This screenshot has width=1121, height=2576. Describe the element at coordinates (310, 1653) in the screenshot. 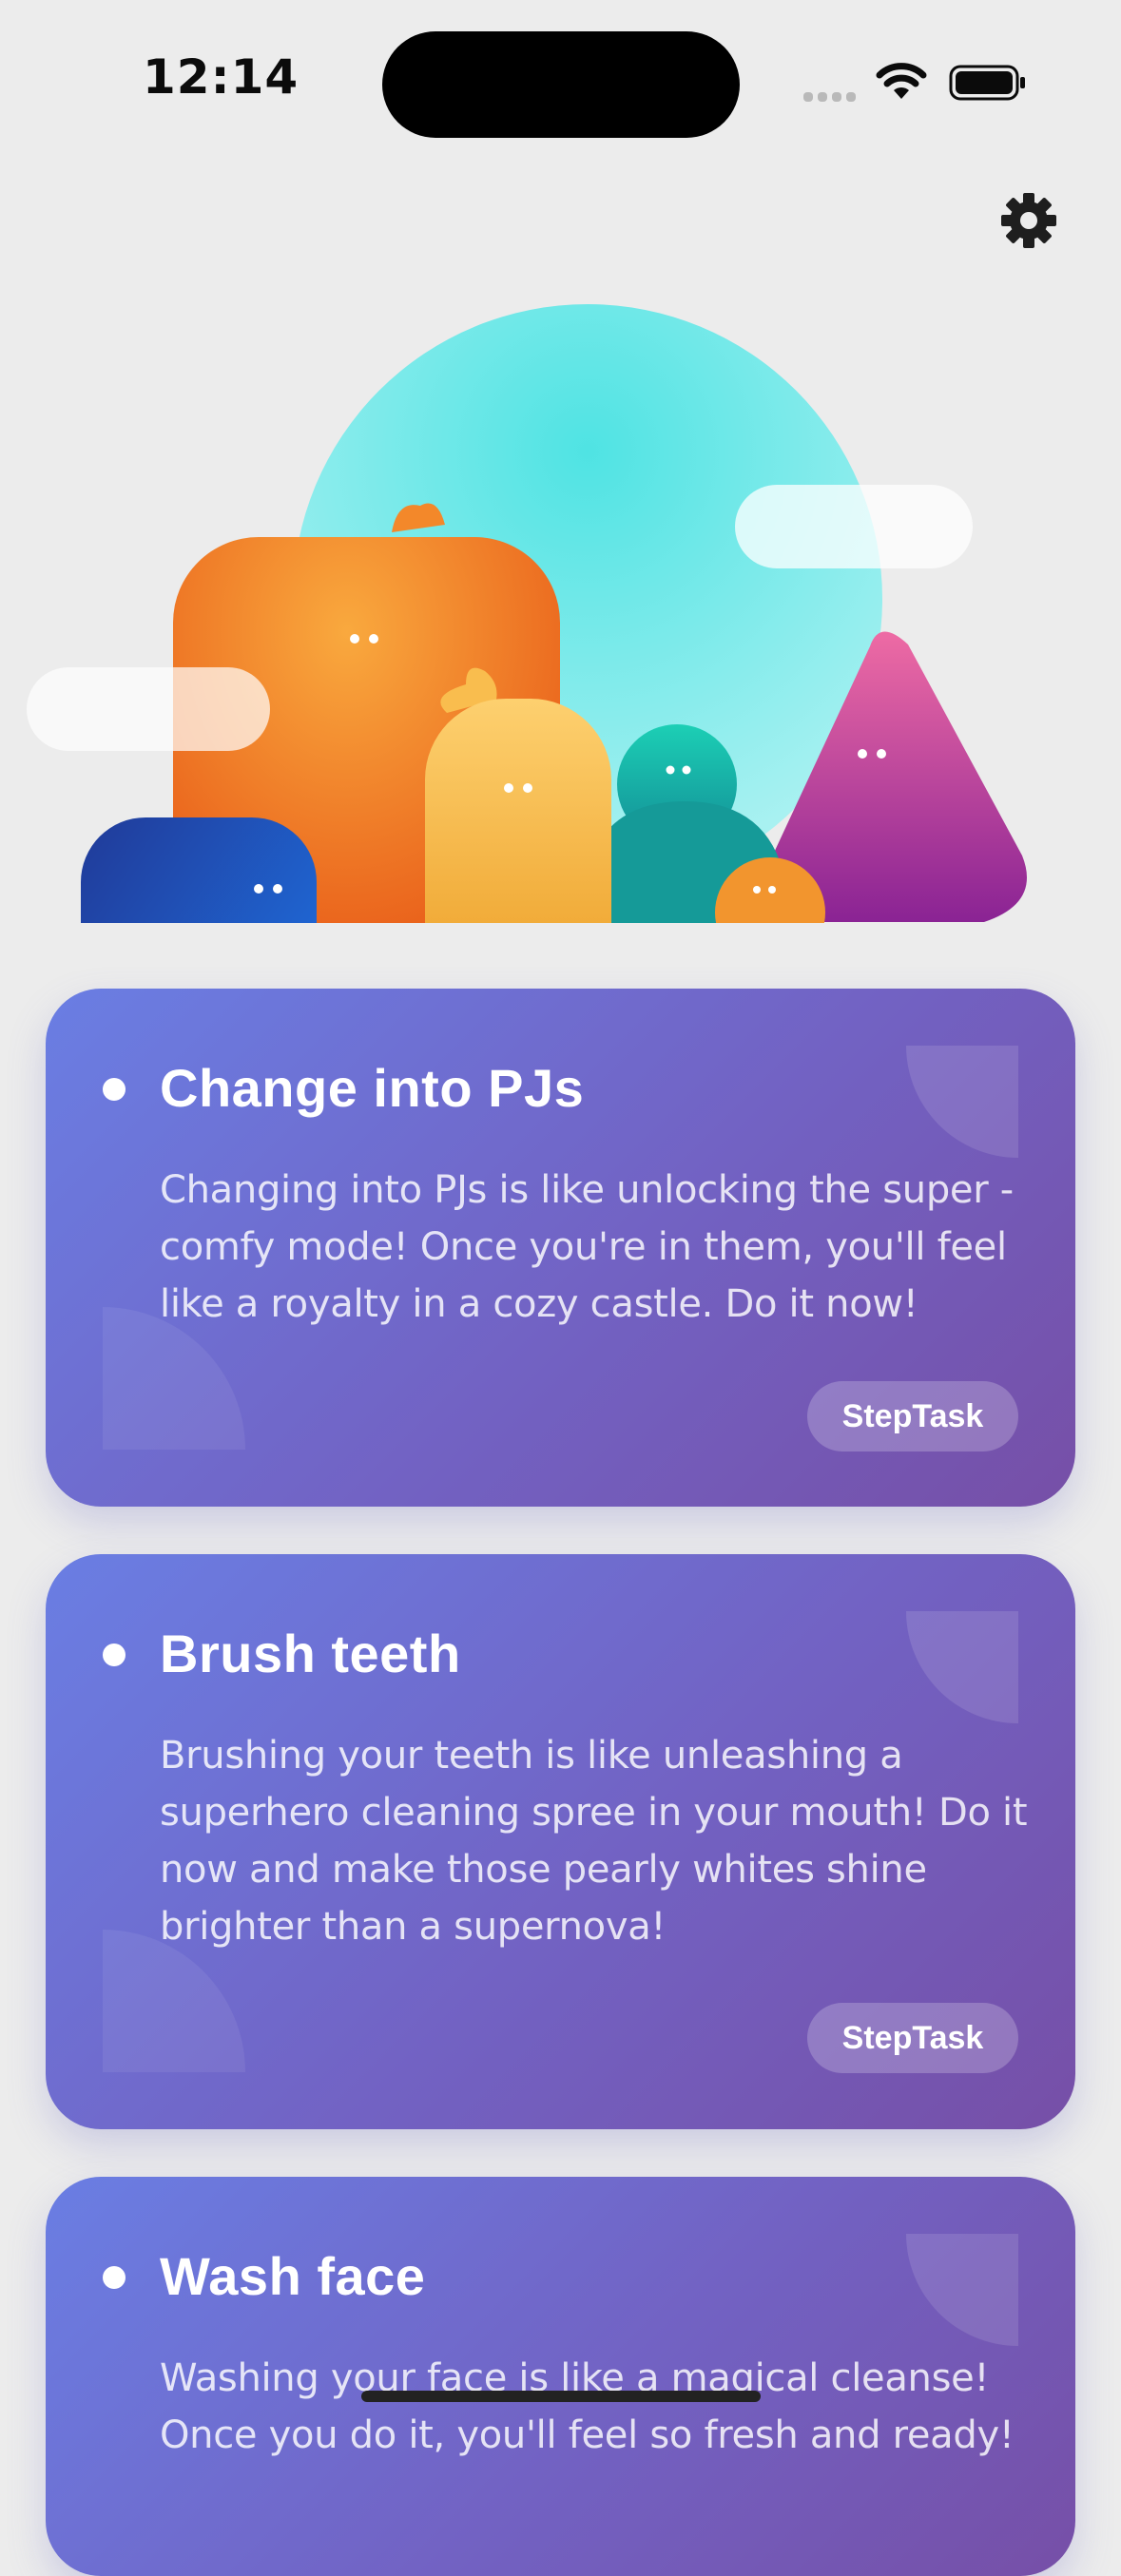

I see `task-title: Brush teeth` at that location.